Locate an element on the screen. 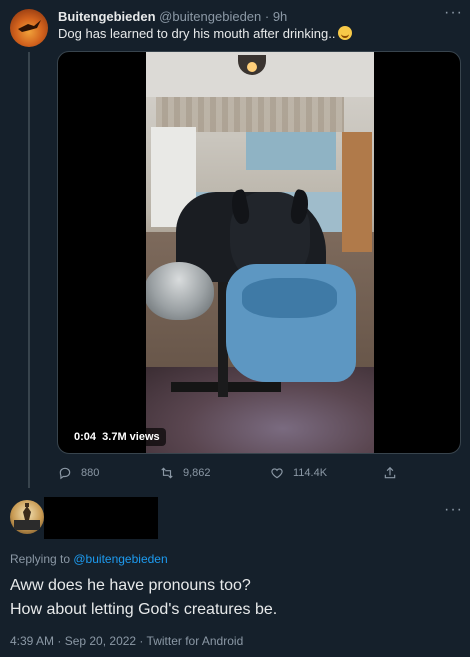 The width and height of the screenshot is (470, 657). author-line: Buitengebieden @buitengebieden · 9h is located at coordinates (172, 16).